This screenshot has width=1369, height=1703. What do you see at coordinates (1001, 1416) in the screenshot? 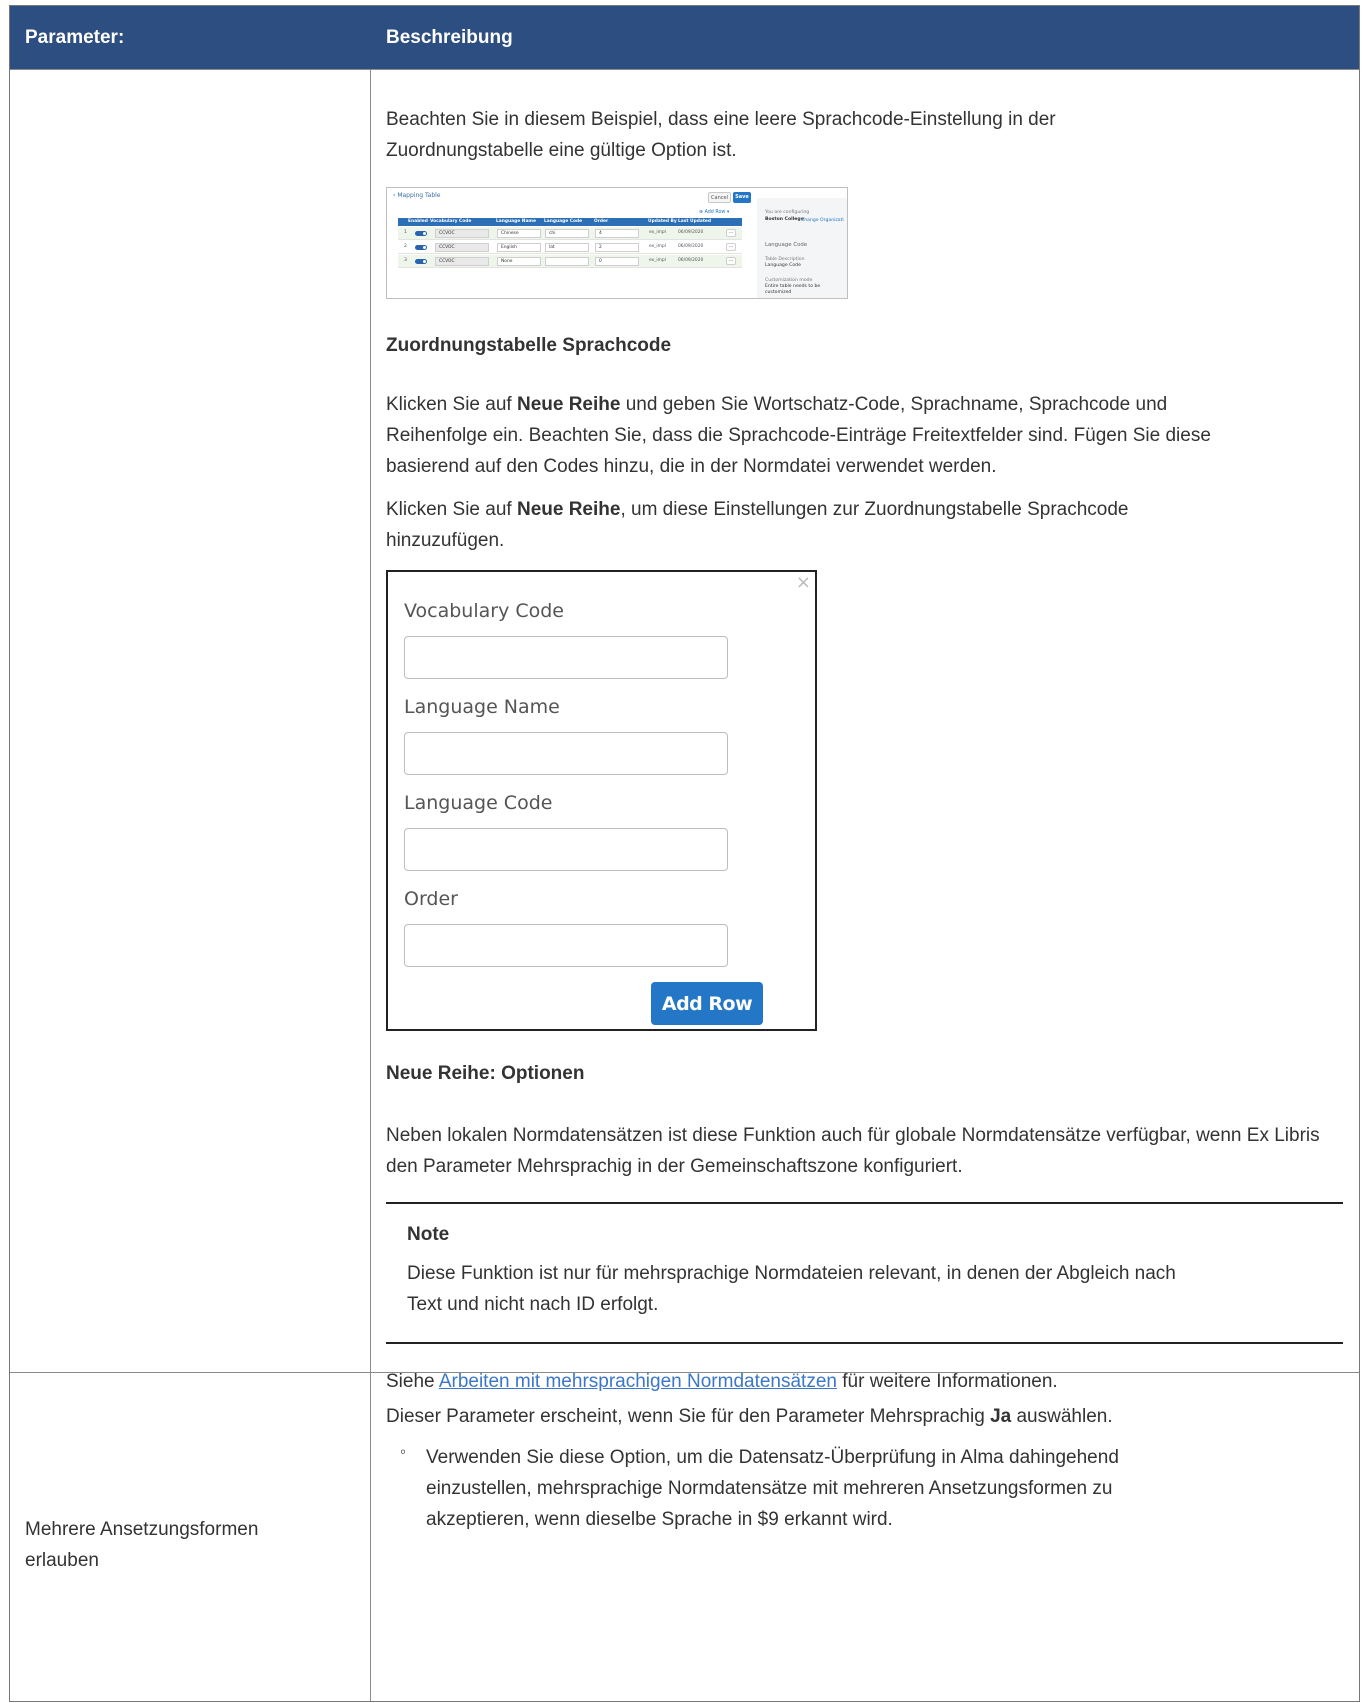
I see `cond-bold: Ja` at bounding box center [1001, 1416].